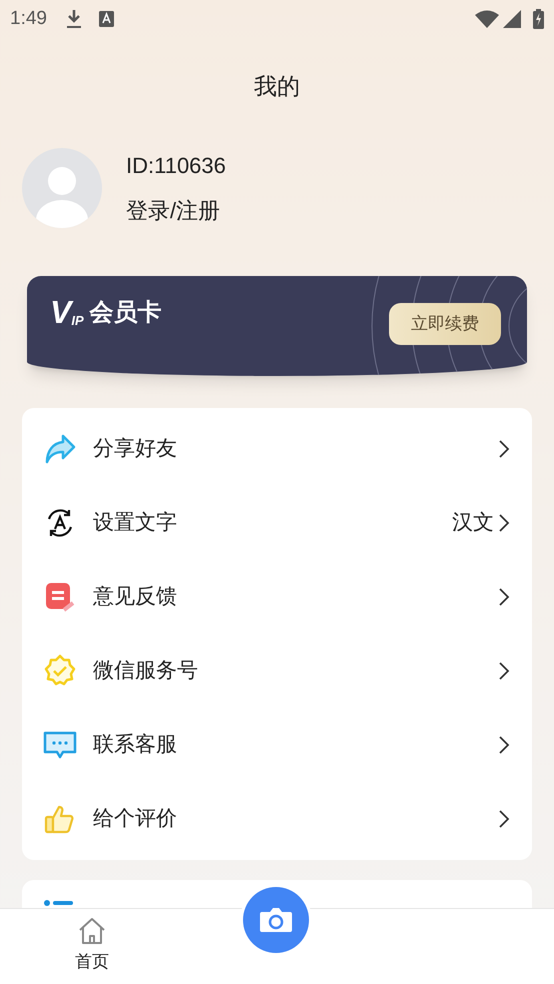 The width and height of the screenshot is (554, 984). Describe the element at coordinates (60, 745) in the screenshot. I see `chat-bubble-icon` at that location.